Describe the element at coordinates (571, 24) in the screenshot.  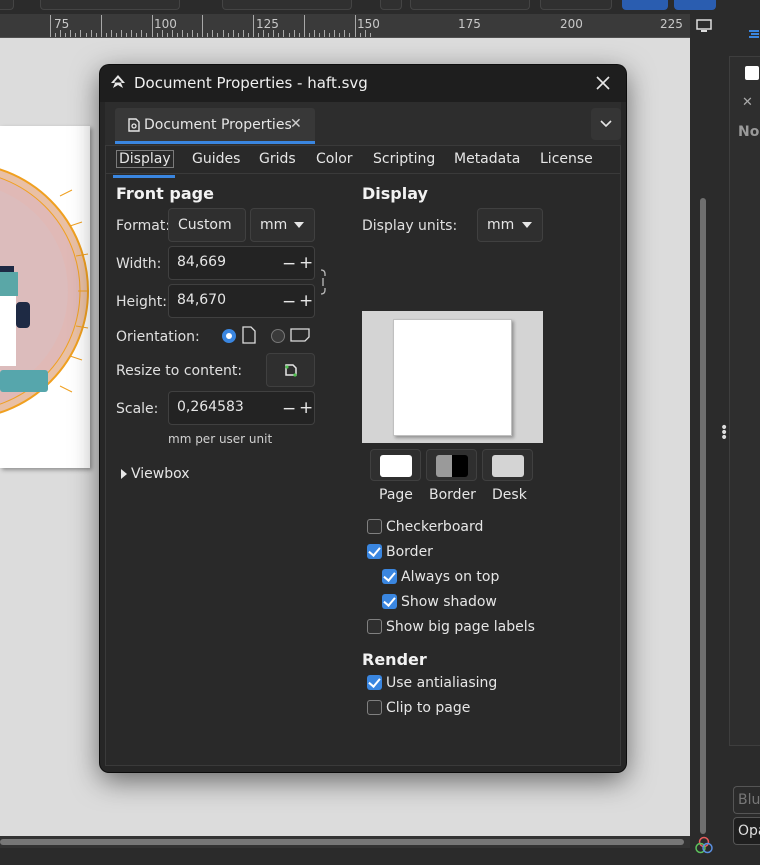
I see `ruler-label: 200` at that location.